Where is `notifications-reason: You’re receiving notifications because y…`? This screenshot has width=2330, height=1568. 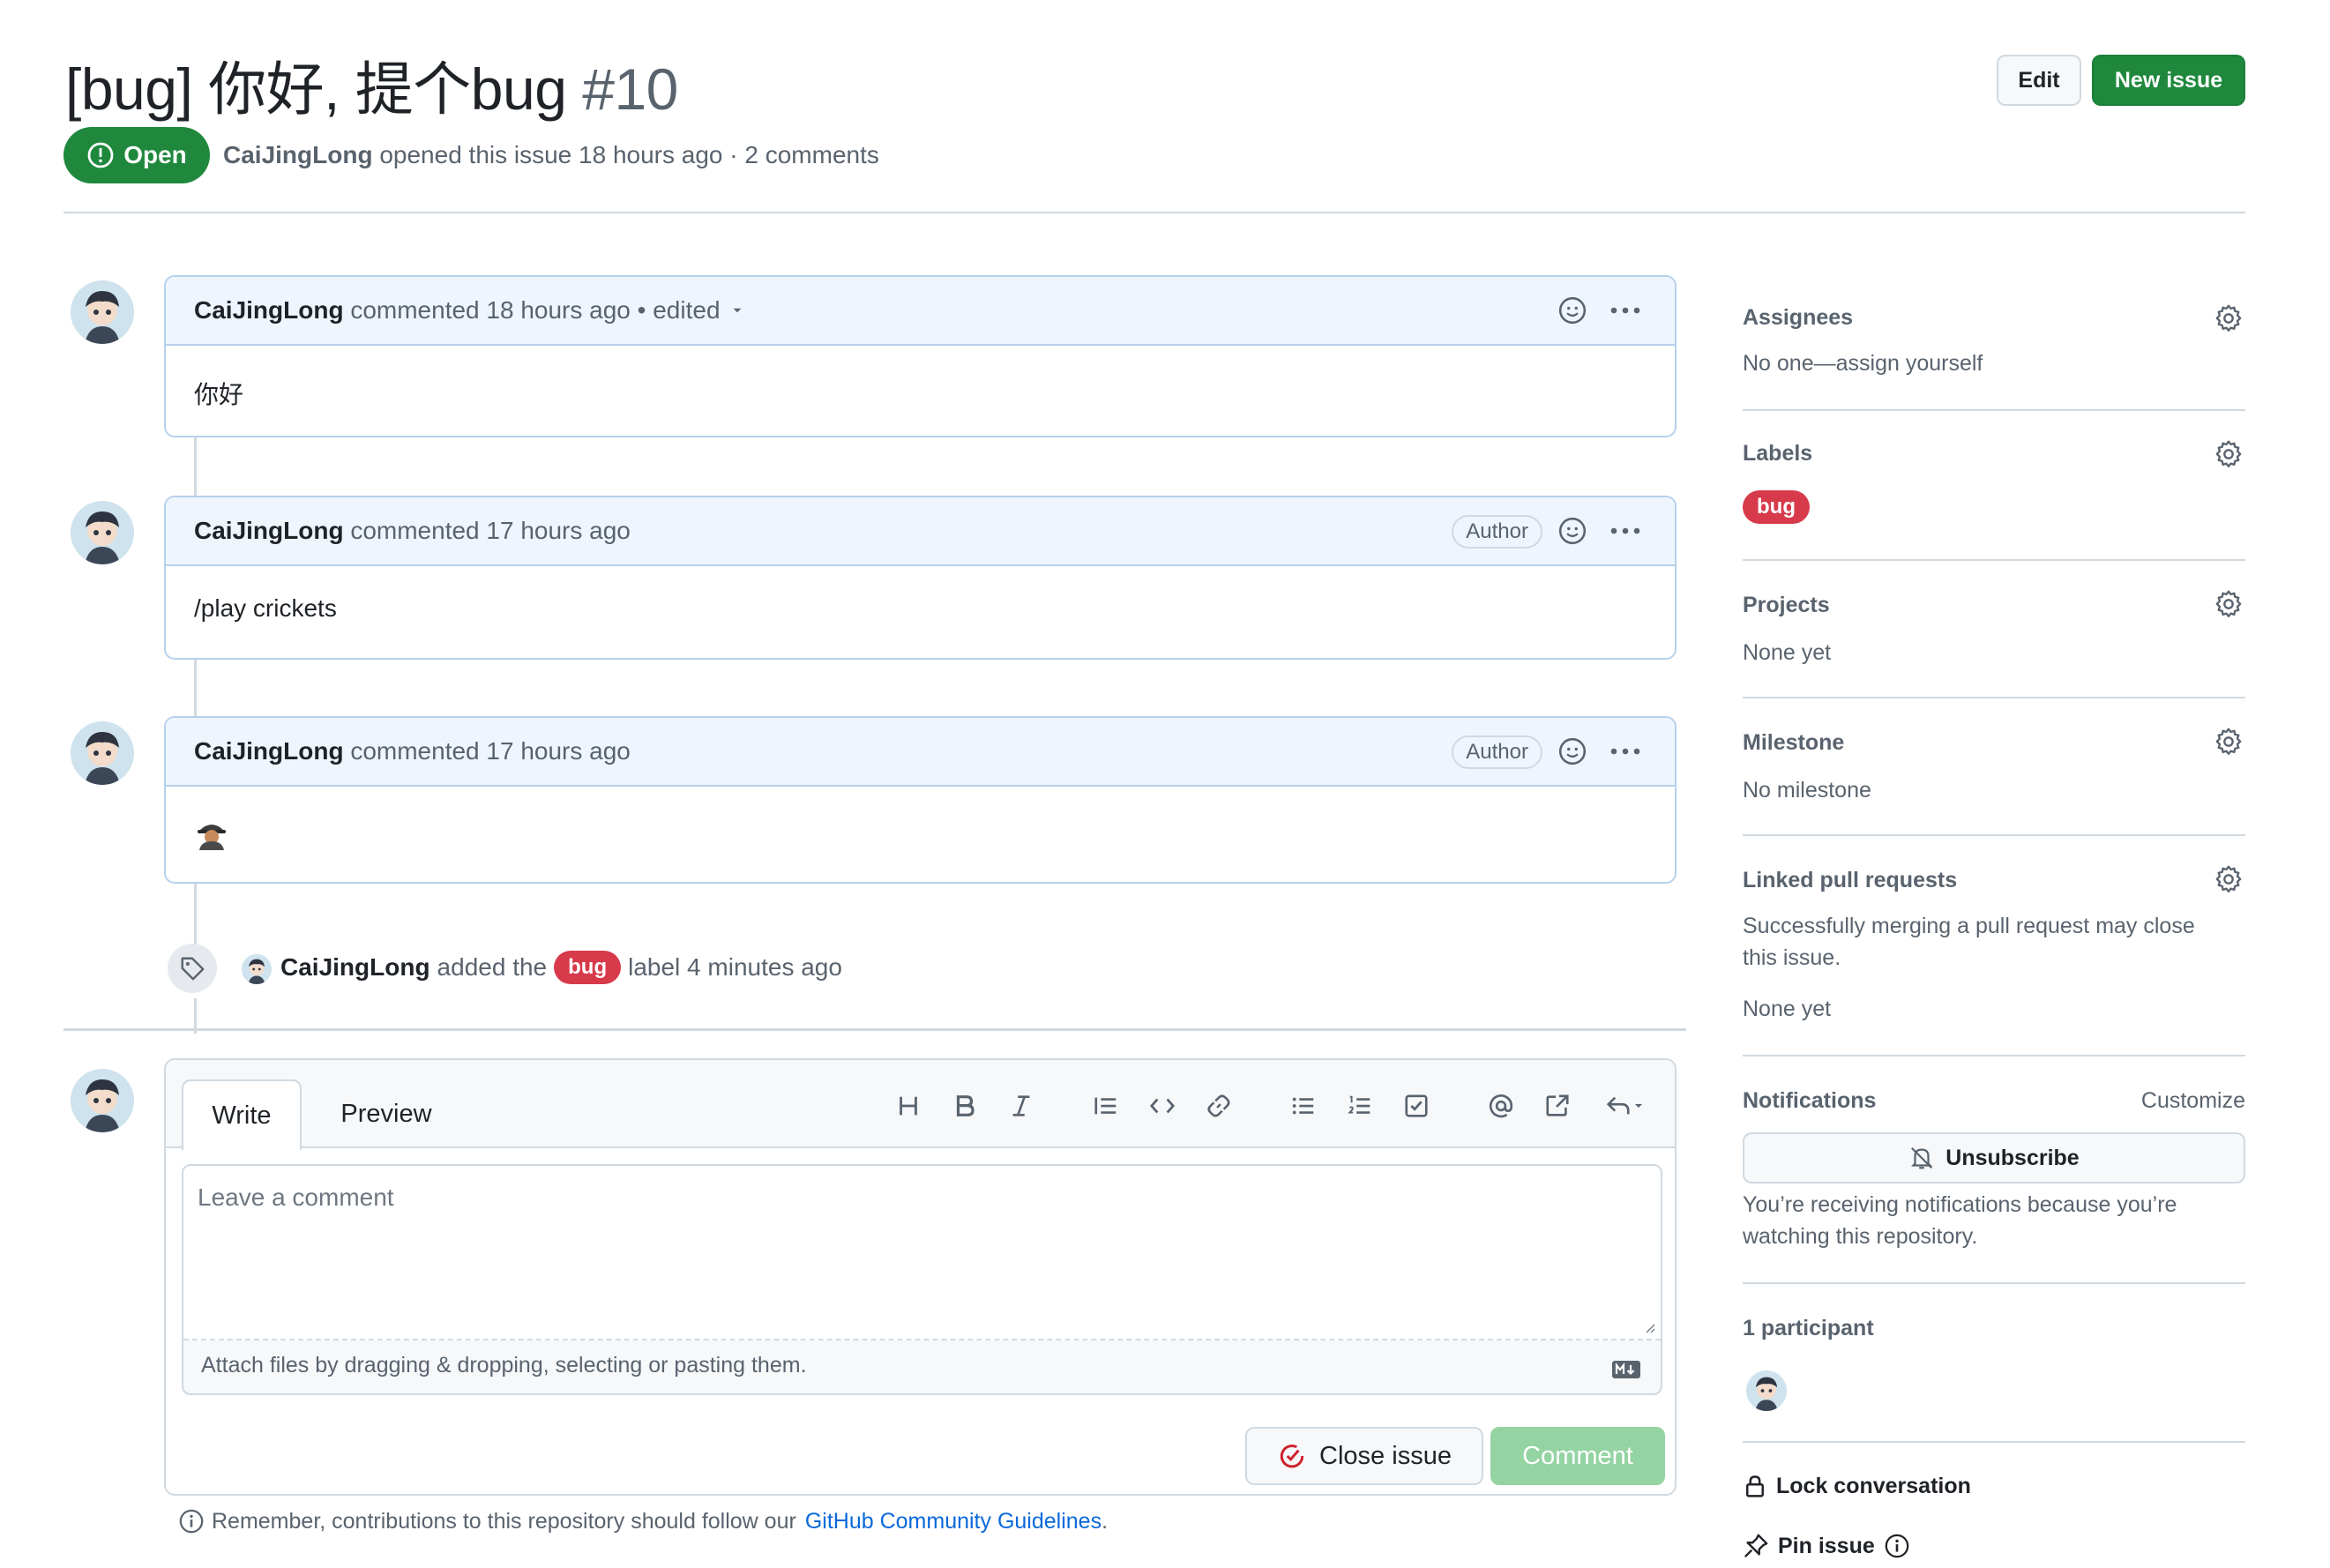
notifications-reason: You’re receiving notifications because y… is located at coordinates (1960, 1204).